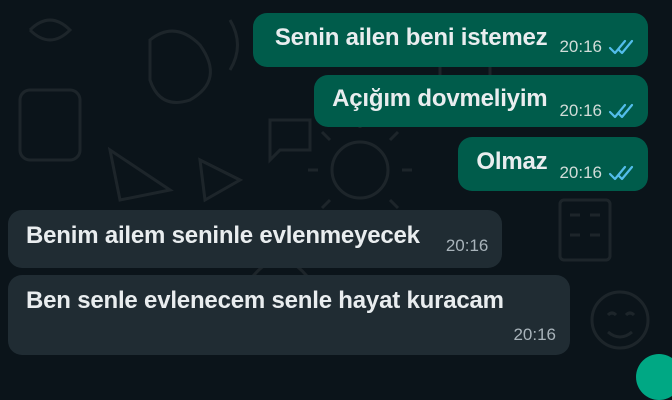  What do you see at coordinates (654, 377) in the screenshot?
I see `scroll-down-button` at bounding box center [654, 377].